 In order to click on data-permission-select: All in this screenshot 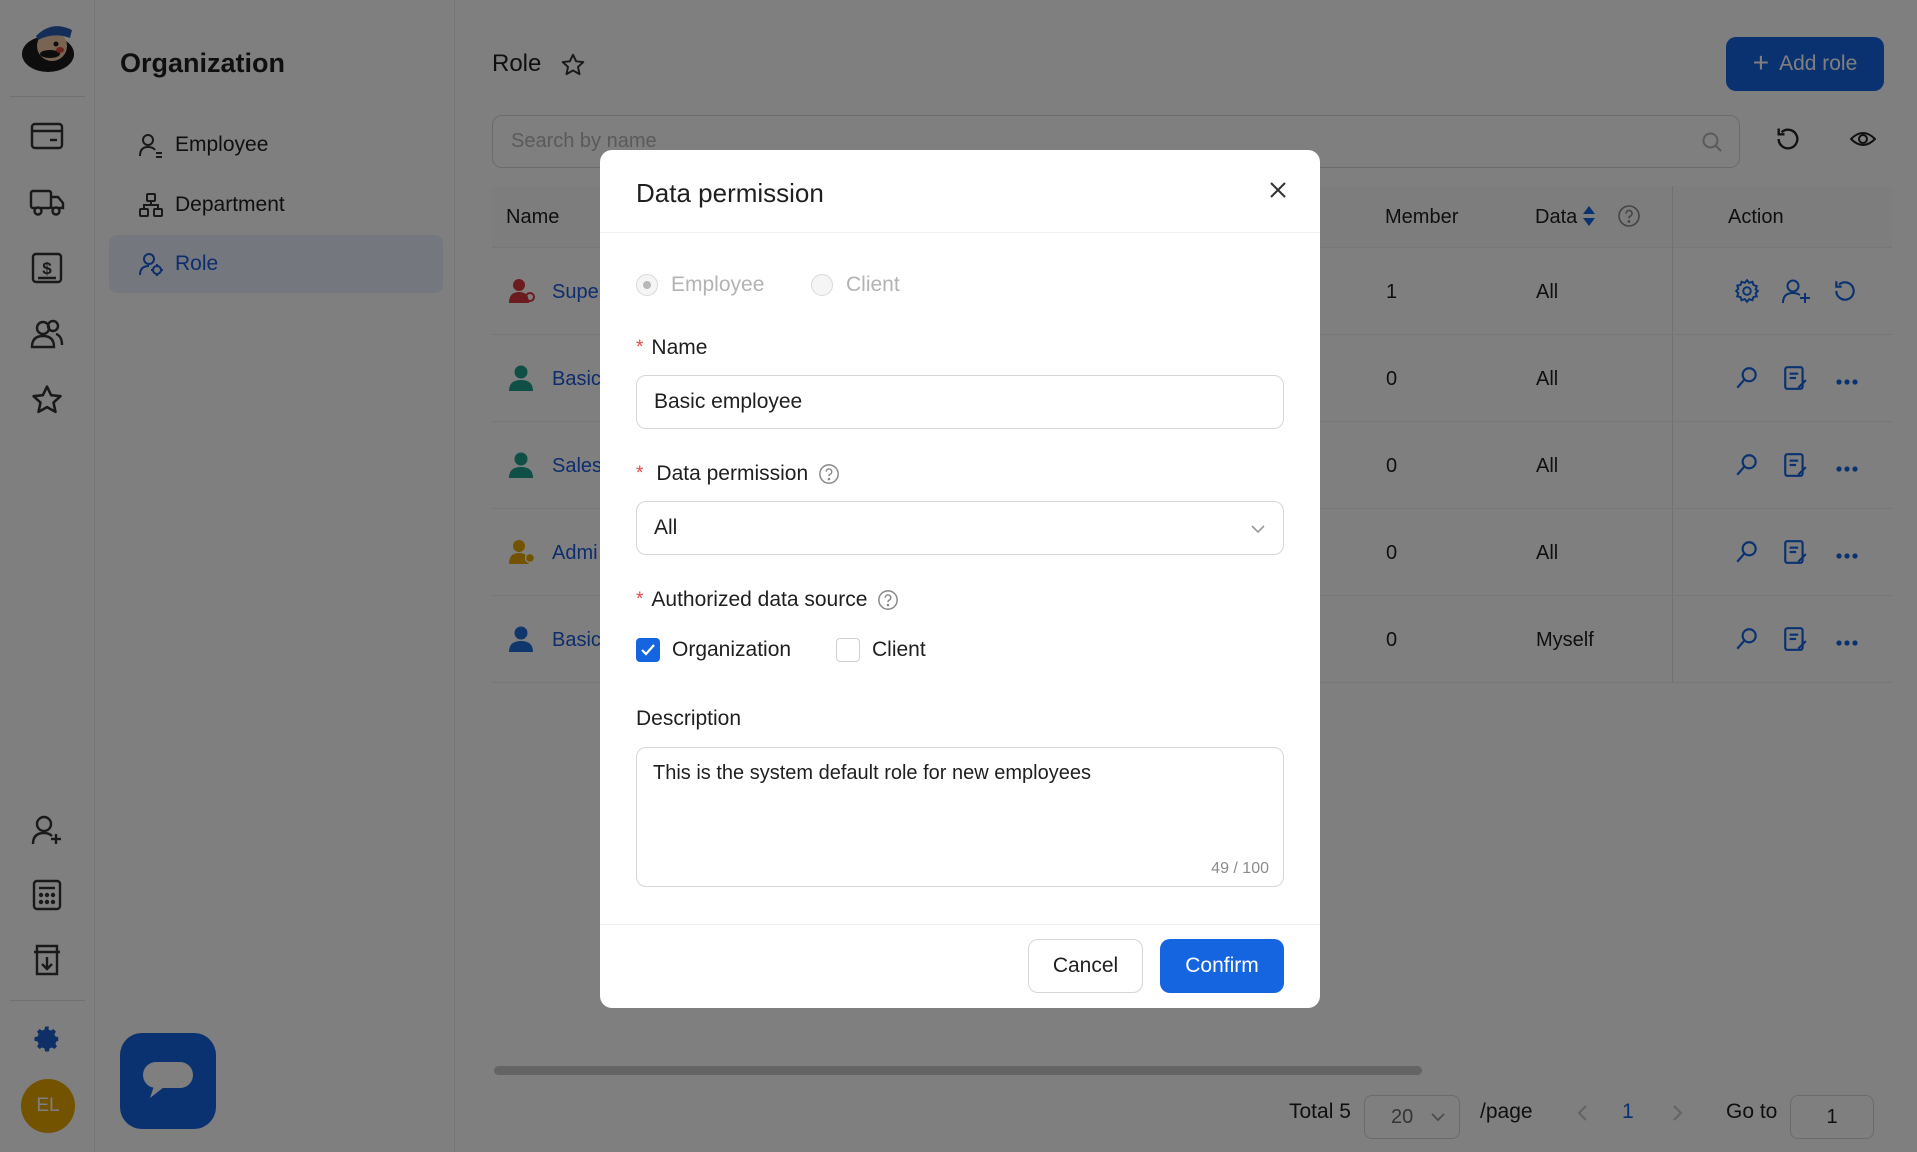, I will do `click(960, 528)`.